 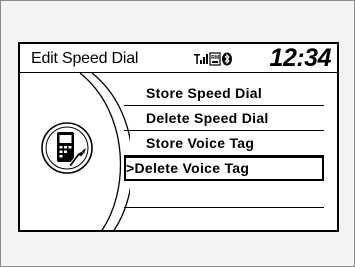 What do you see at coordinates (200, 143) in the screenshot?
I see `menu-item-label: Store Voice Tag` at bounding box center [200, 143].